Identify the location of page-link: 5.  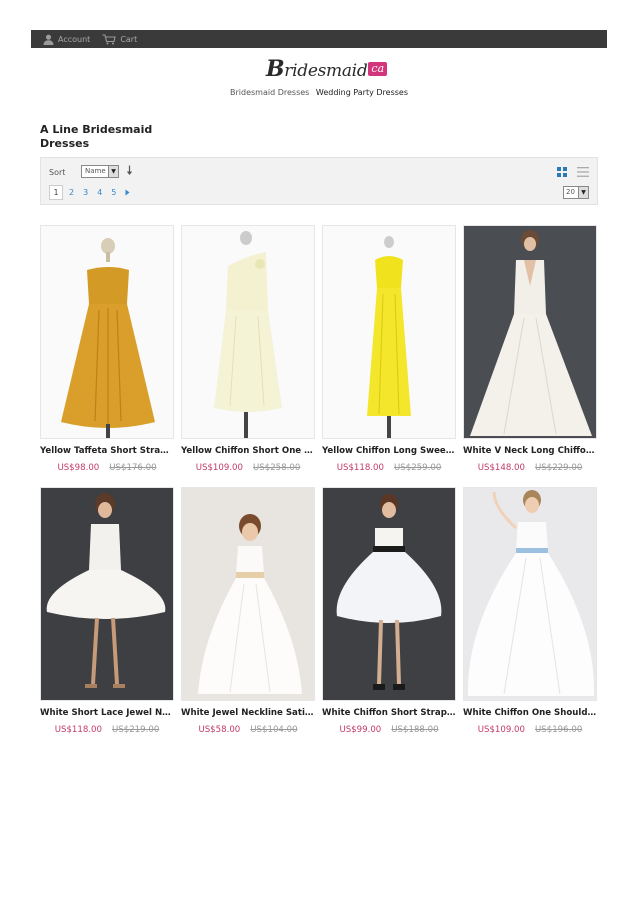
(113, 192).